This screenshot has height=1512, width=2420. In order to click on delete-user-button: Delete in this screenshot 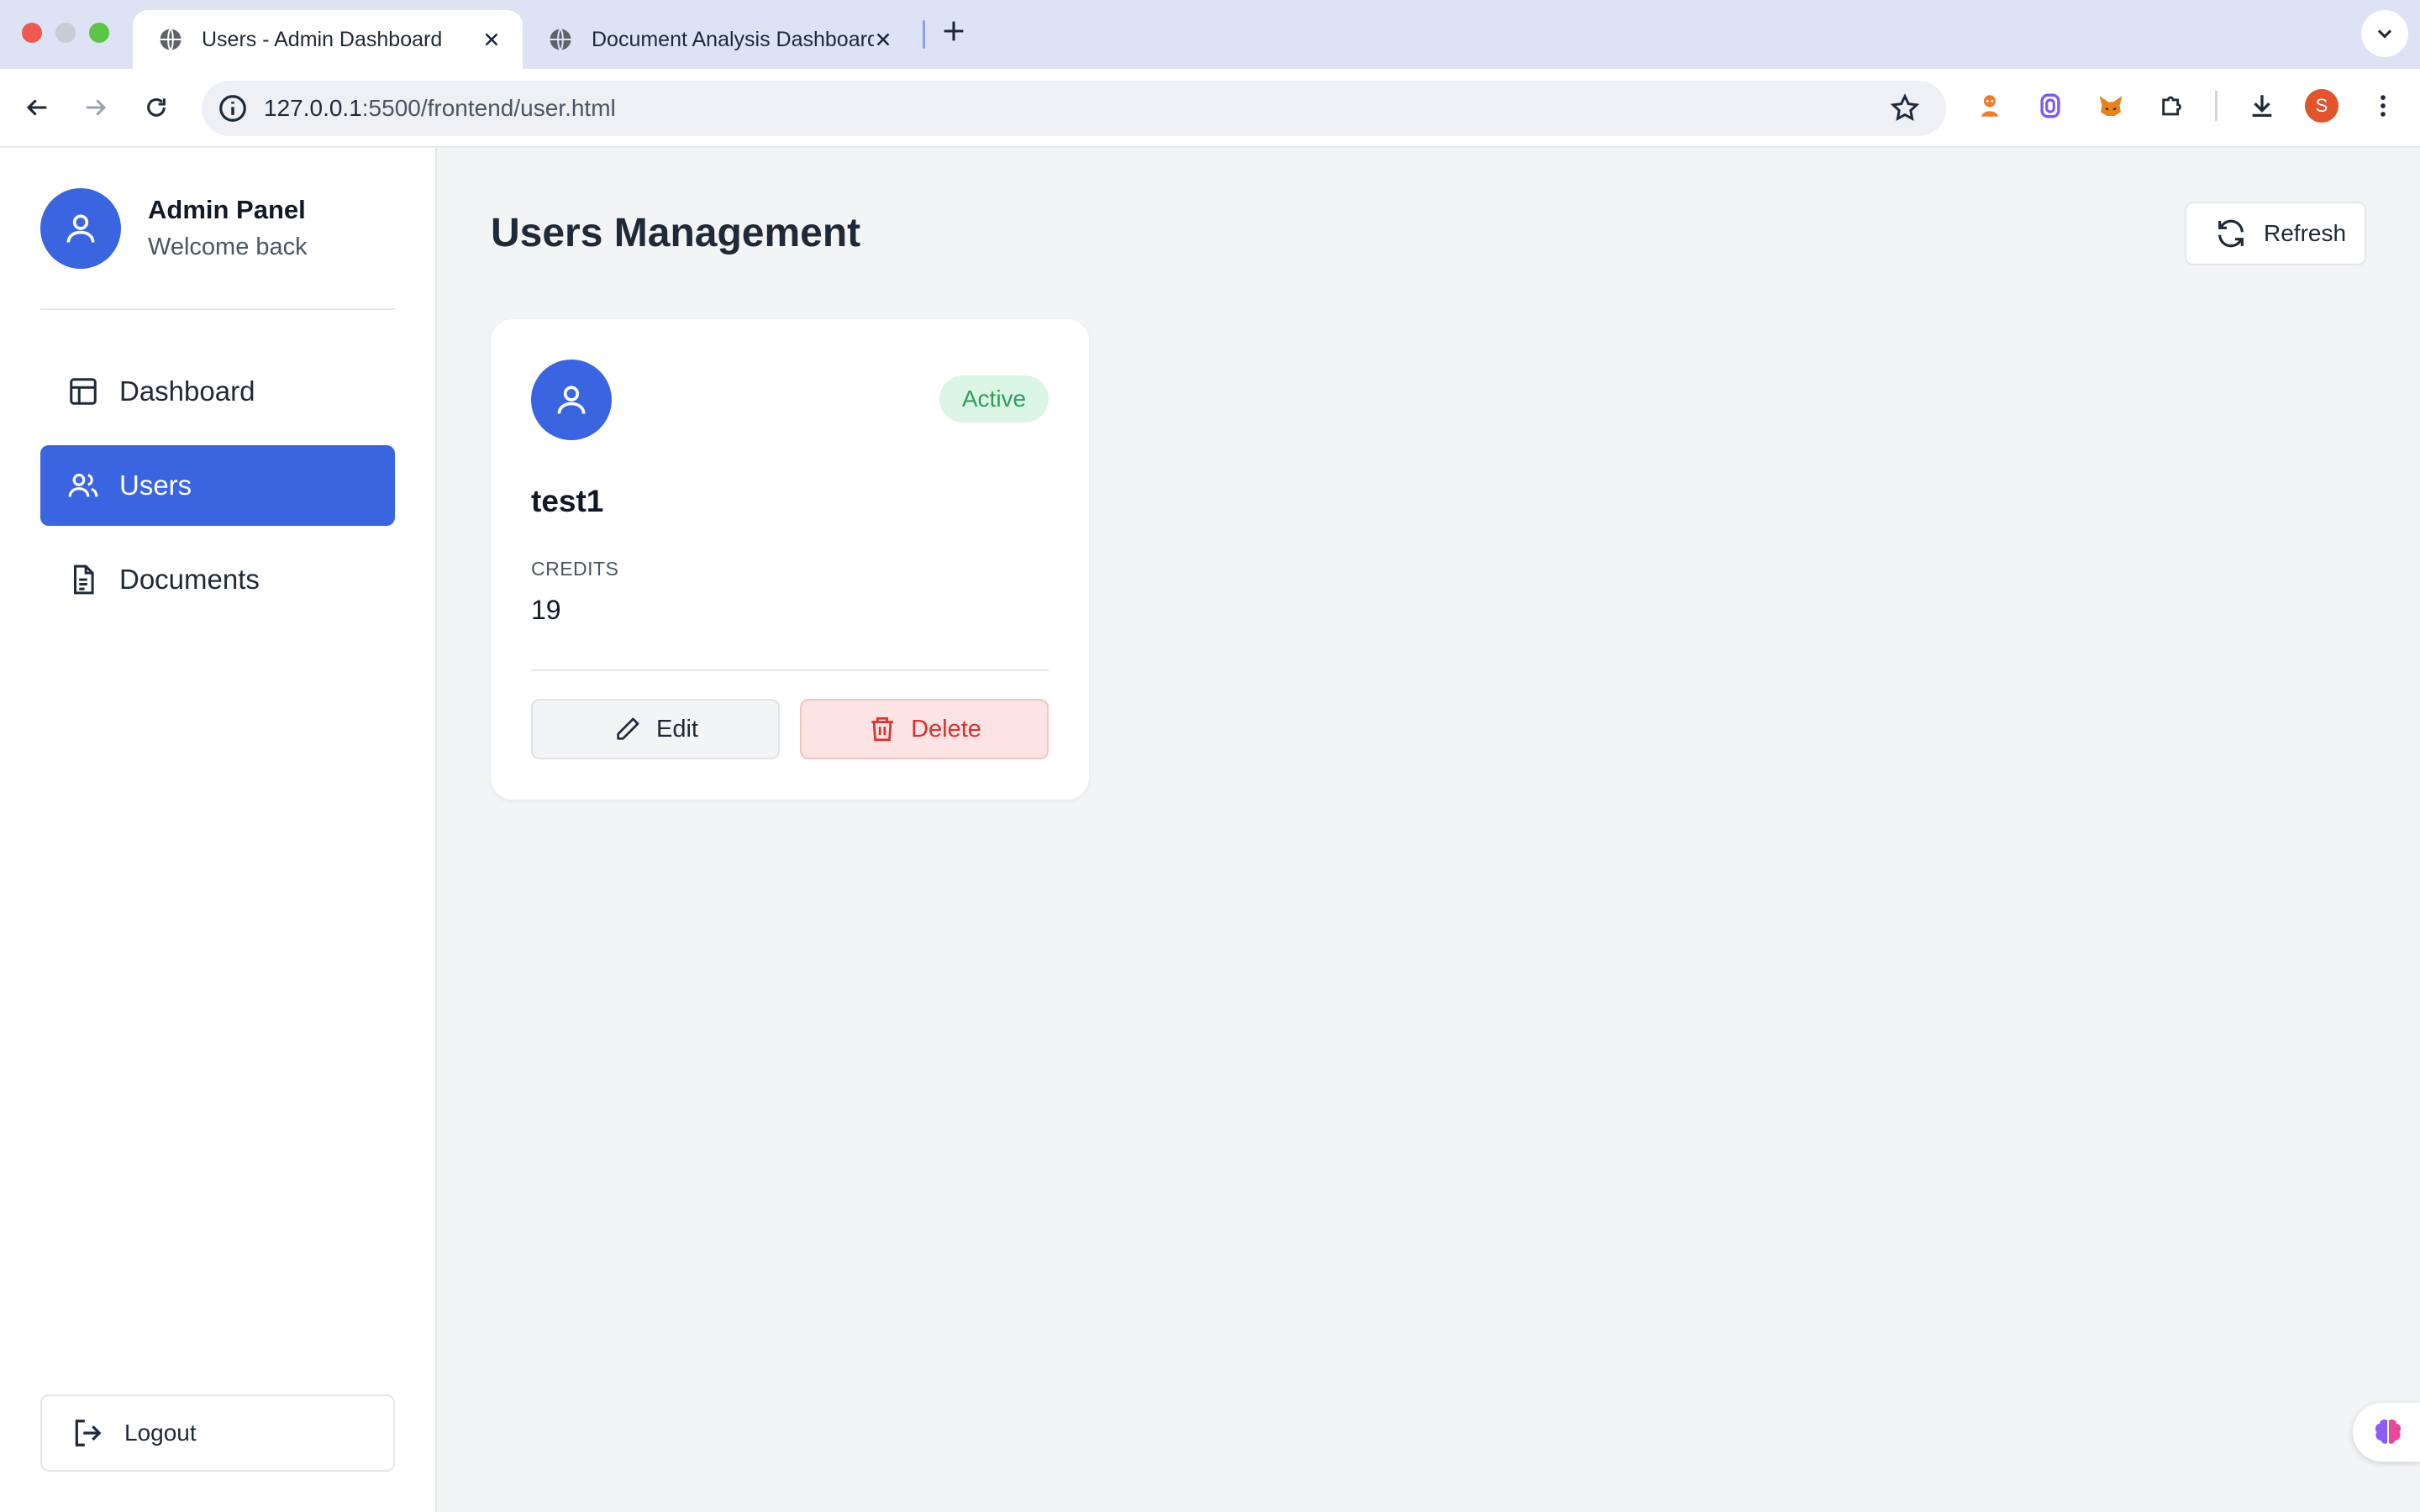, I will do `click(925, 729)`.